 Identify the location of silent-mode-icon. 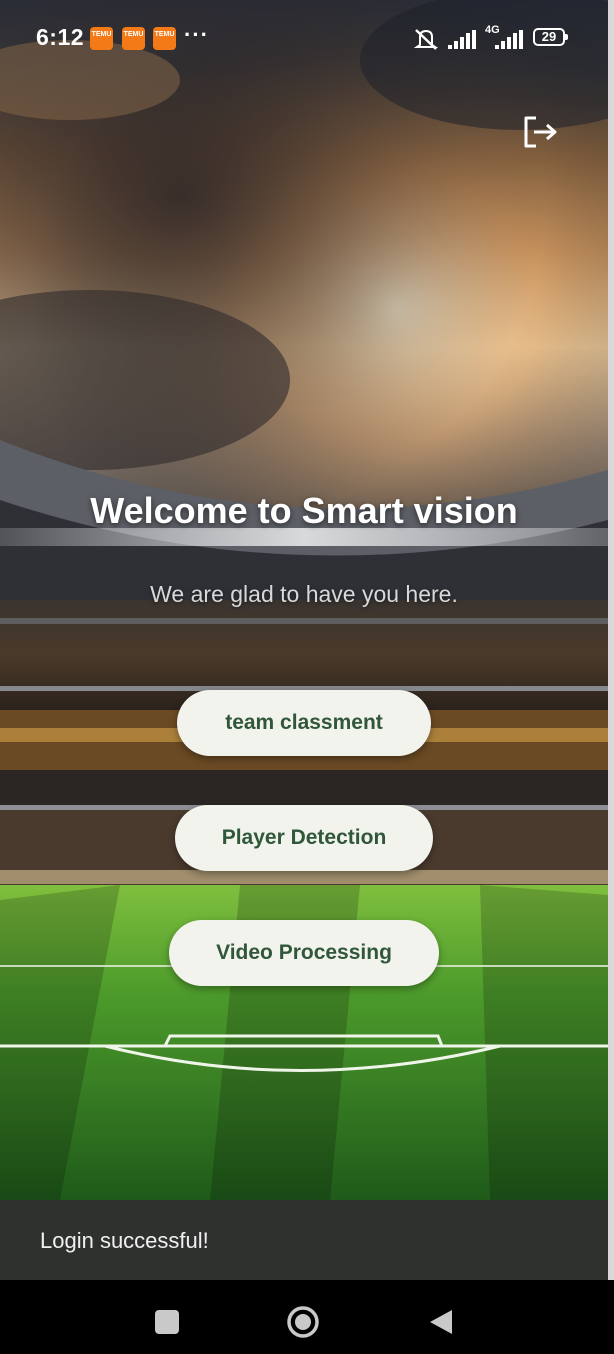
(426, 39).